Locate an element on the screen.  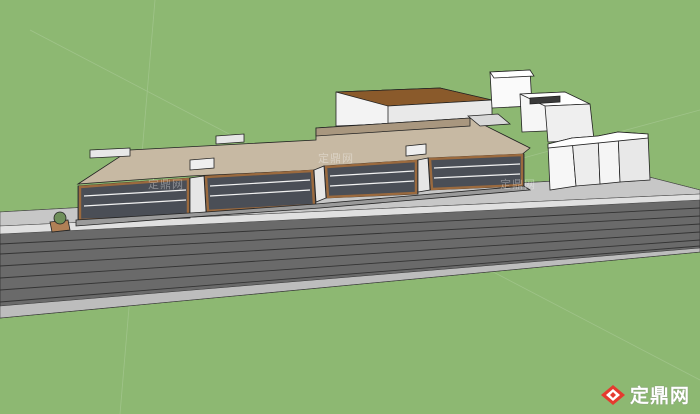
watermark: 定鼎网 is located at coordinates (645, 394).